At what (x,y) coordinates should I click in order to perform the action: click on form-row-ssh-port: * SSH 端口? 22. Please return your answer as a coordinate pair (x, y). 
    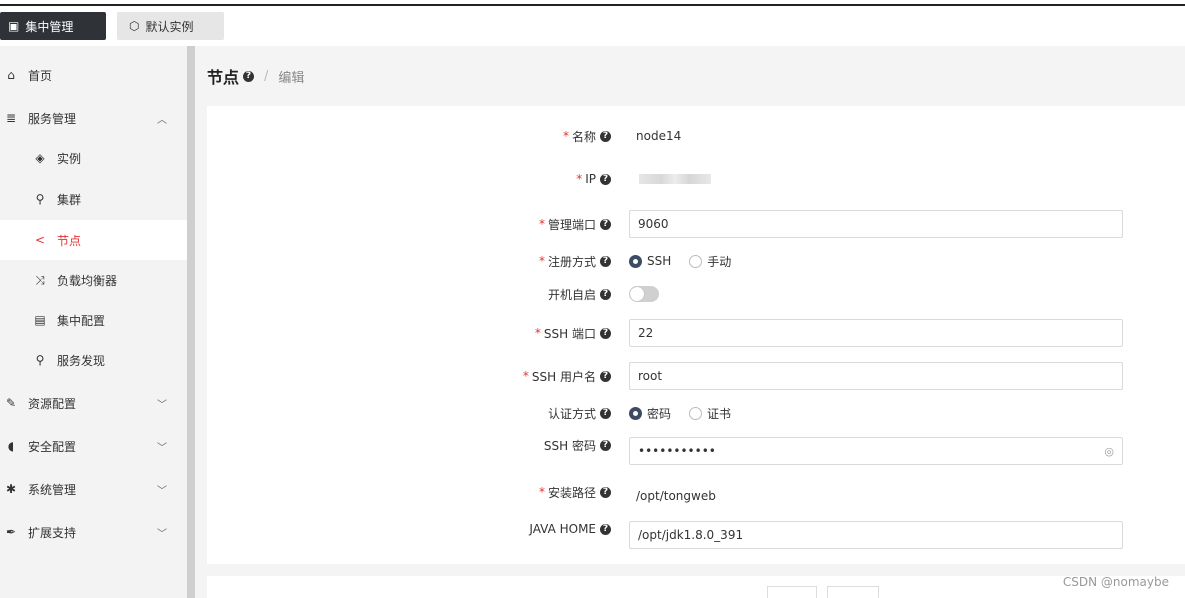
    Looking at the image, I should click on (696, 333).